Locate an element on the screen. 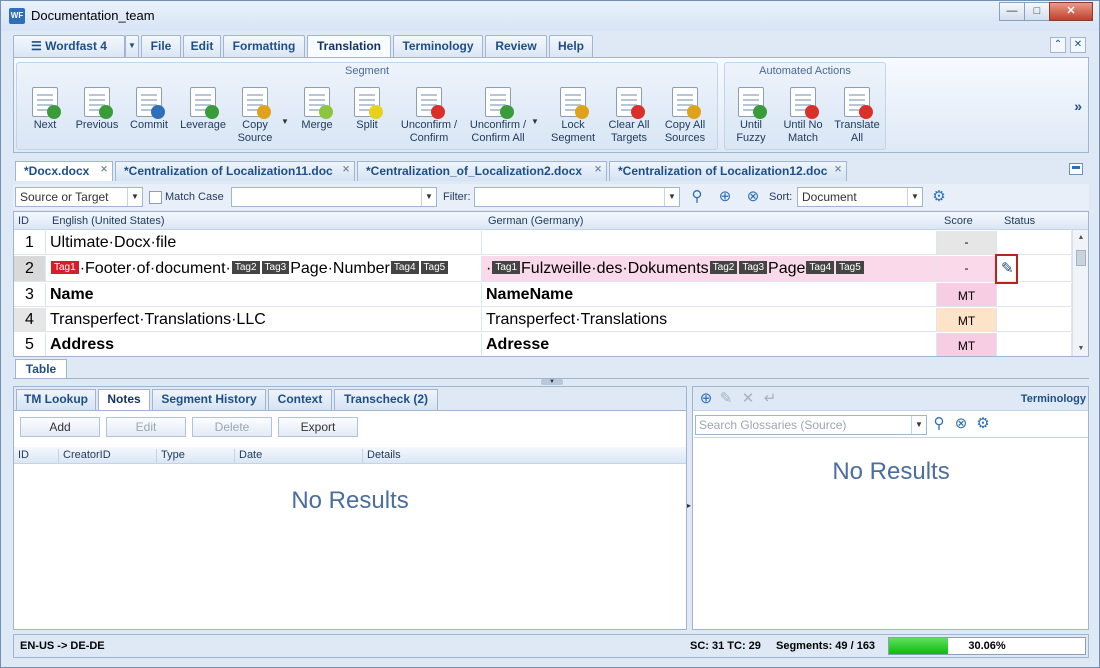 This screenshot has width=1100, height=668. copy-all-sources-button: Copy All Sources is located at coordinates (685, 116).